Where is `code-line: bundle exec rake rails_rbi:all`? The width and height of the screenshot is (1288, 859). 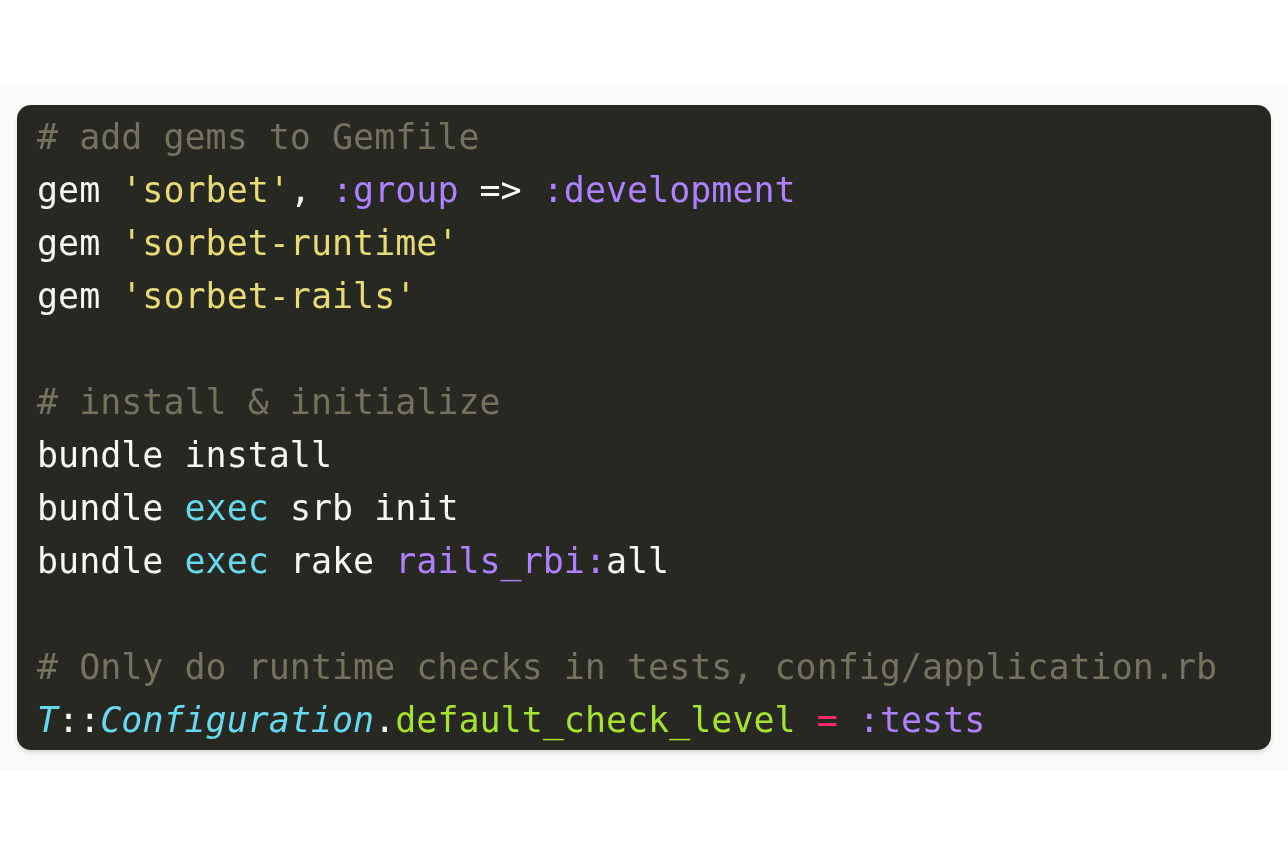 code-line: bundle exec rake rails_rbi:all is located at coordinates (353, 562).